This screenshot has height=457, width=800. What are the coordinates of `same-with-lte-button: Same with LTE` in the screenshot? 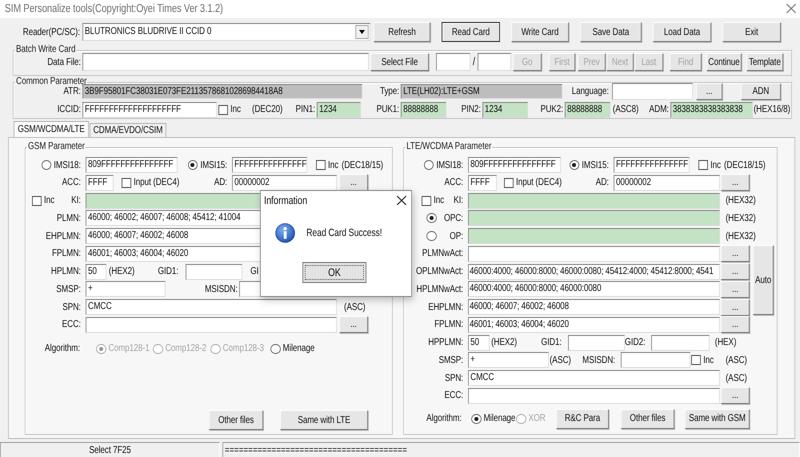 It's located at (324, 420).